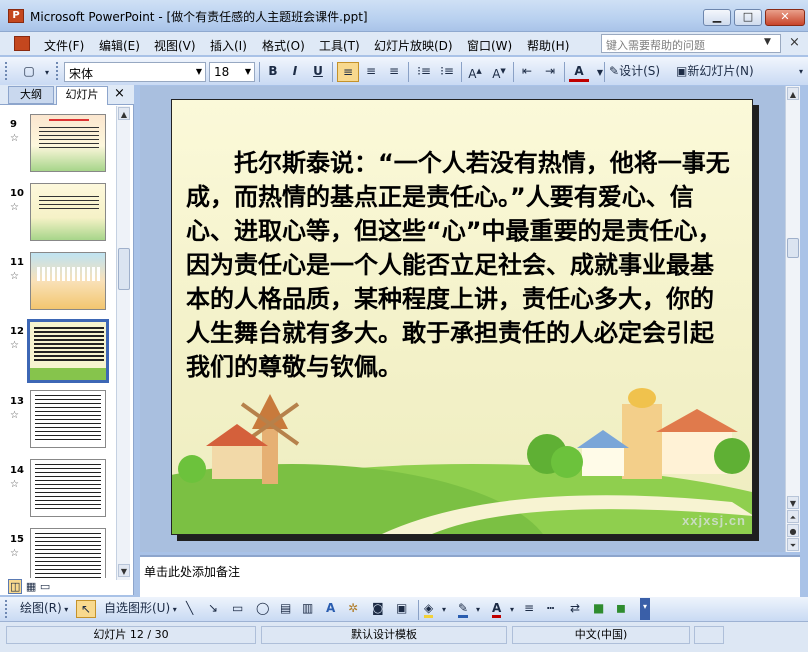  I want to click on increase-indent-icon: ⇥, so click(550, 72).